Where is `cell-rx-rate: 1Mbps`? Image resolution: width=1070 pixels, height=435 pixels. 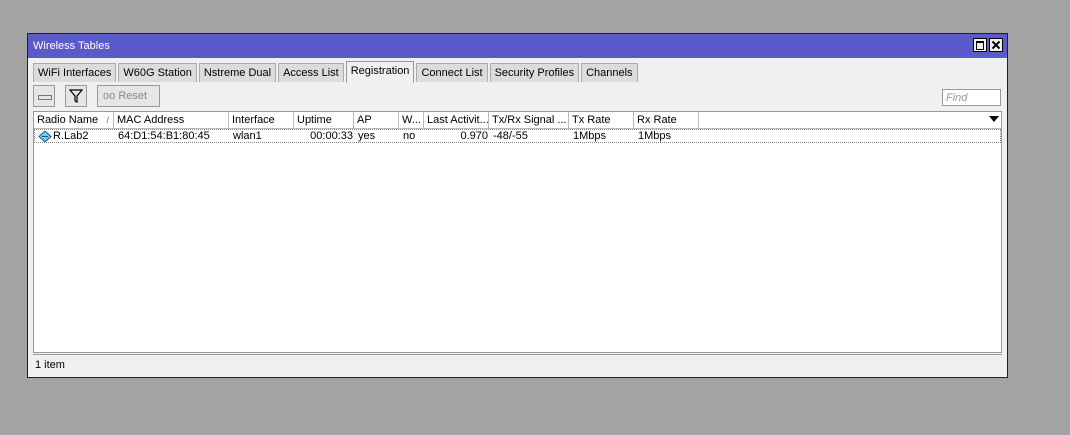
cell-rx-rate: 1Mbps is located at coordinates (655, 136).